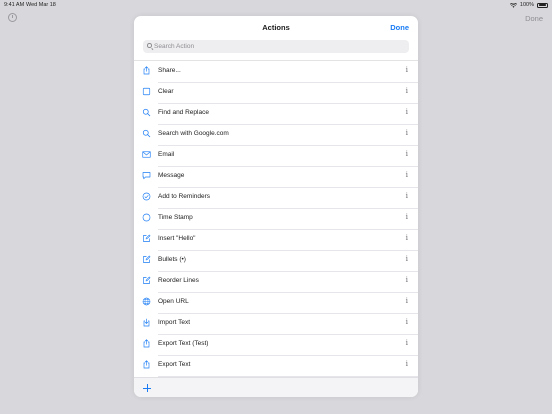 The image size is (552, 414). I want to click on action-row: Search with Google.com i, so click(276, 134).